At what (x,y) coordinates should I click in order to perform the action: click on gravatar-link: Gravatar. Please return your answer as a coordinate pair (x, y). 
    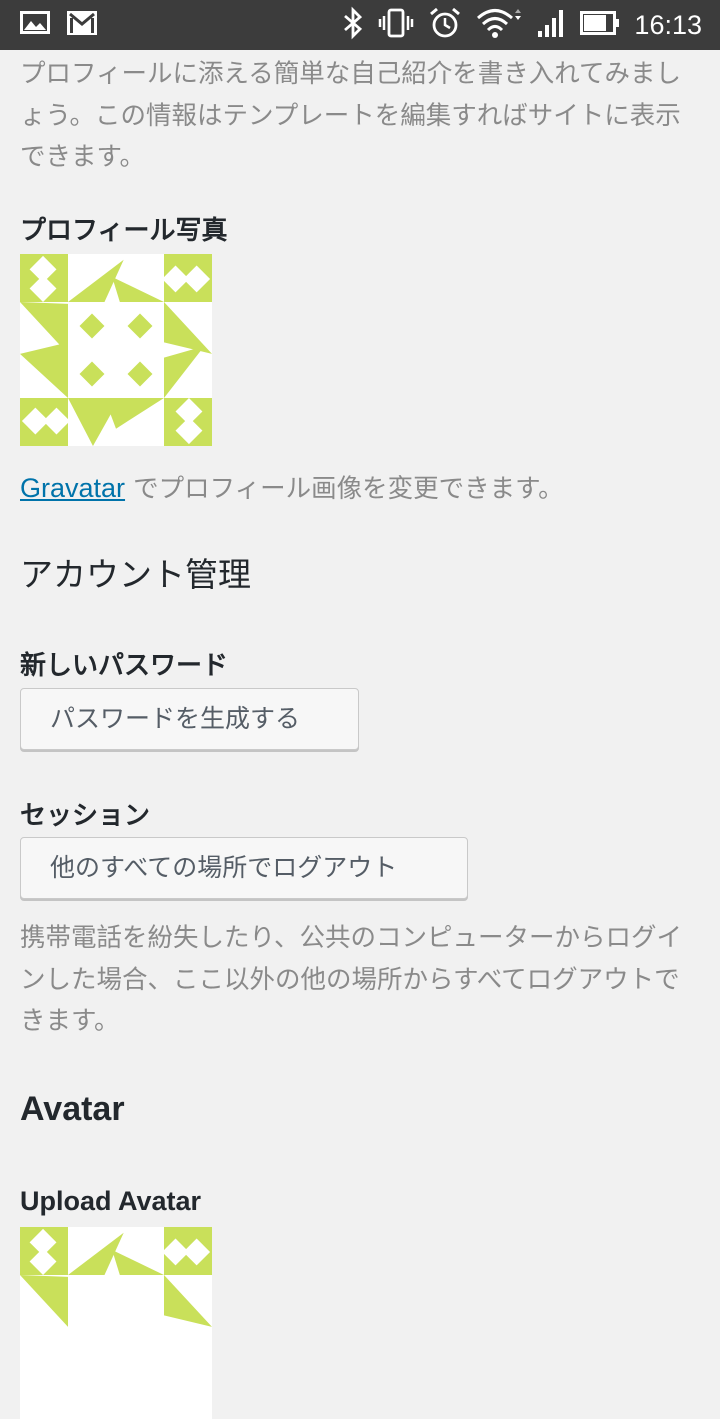
    Looking at the image, I should click on (72, 488).